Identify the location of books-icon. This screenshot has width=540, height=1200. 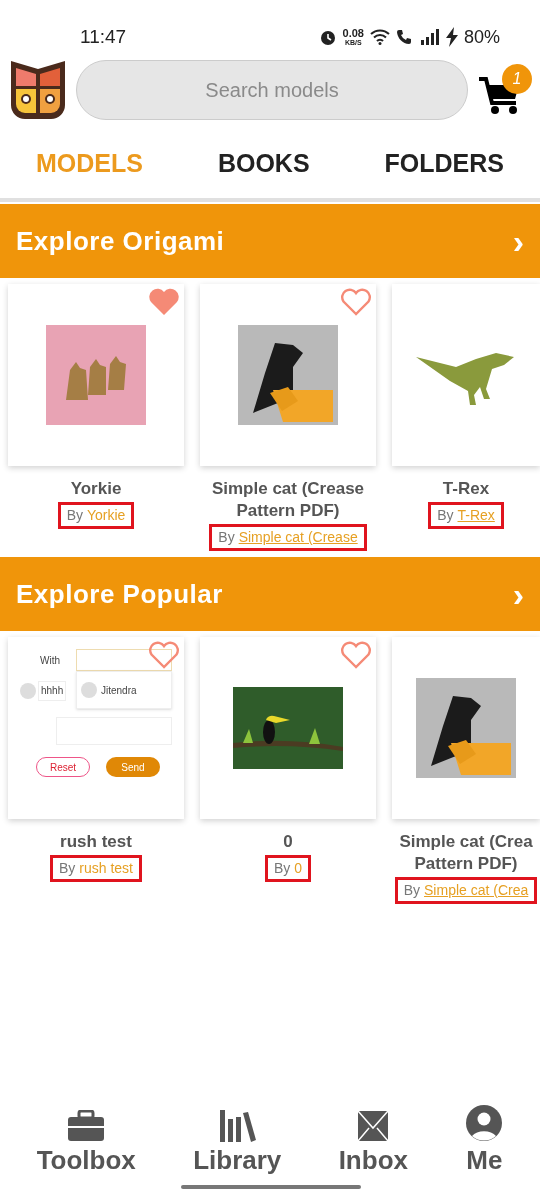
(237, 1126).